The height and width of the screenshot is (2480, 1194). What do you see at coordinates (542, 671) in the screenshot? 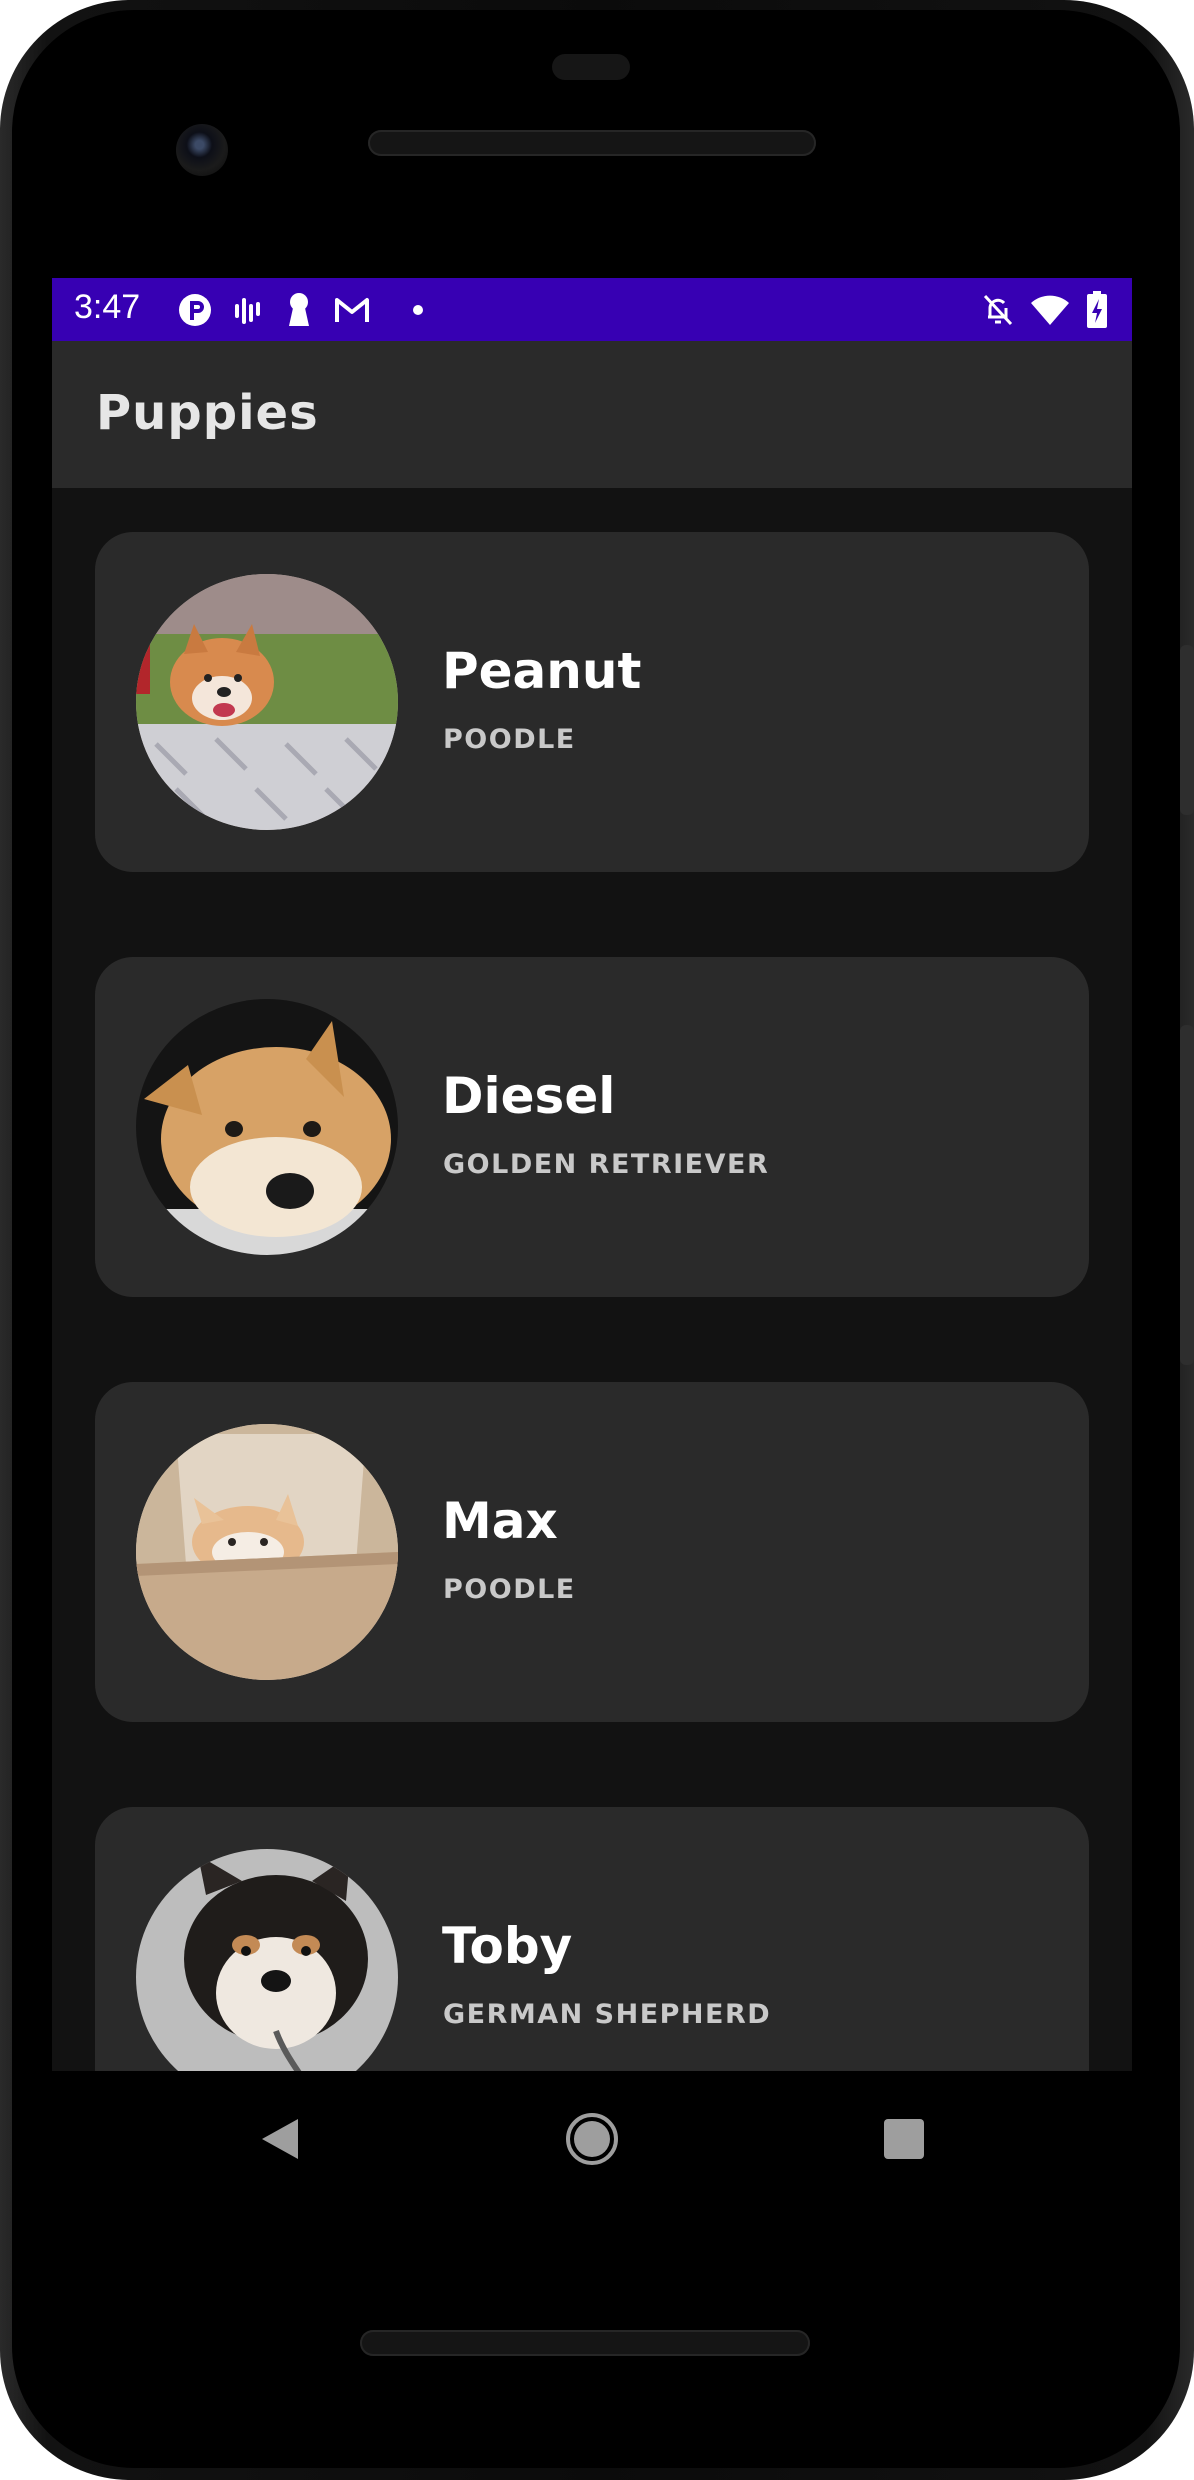
I see `puppy-name: Peanut` at bounding box center [542, 671].